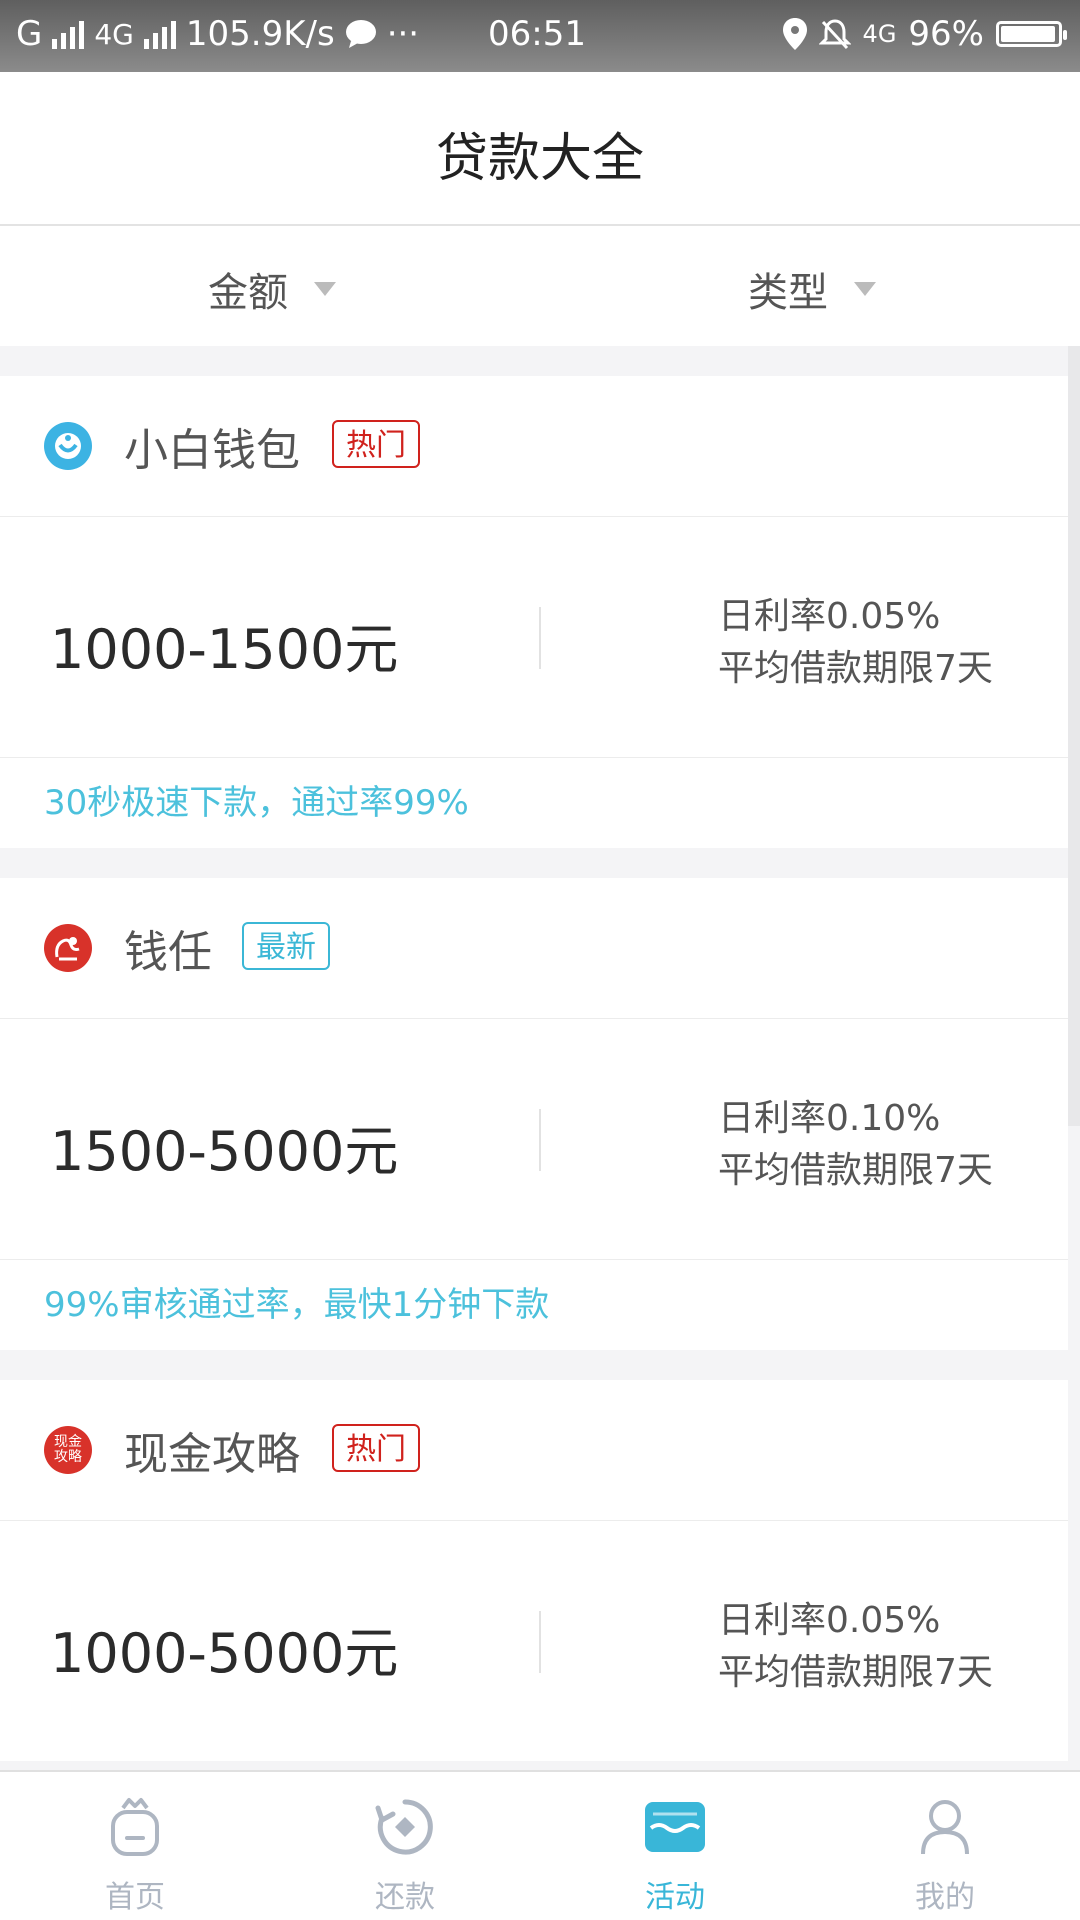 The image size is (1080, 1920). Describe the element at coordinates (537, 34) in the screenshot. I see `clock: 06:51` at that location.